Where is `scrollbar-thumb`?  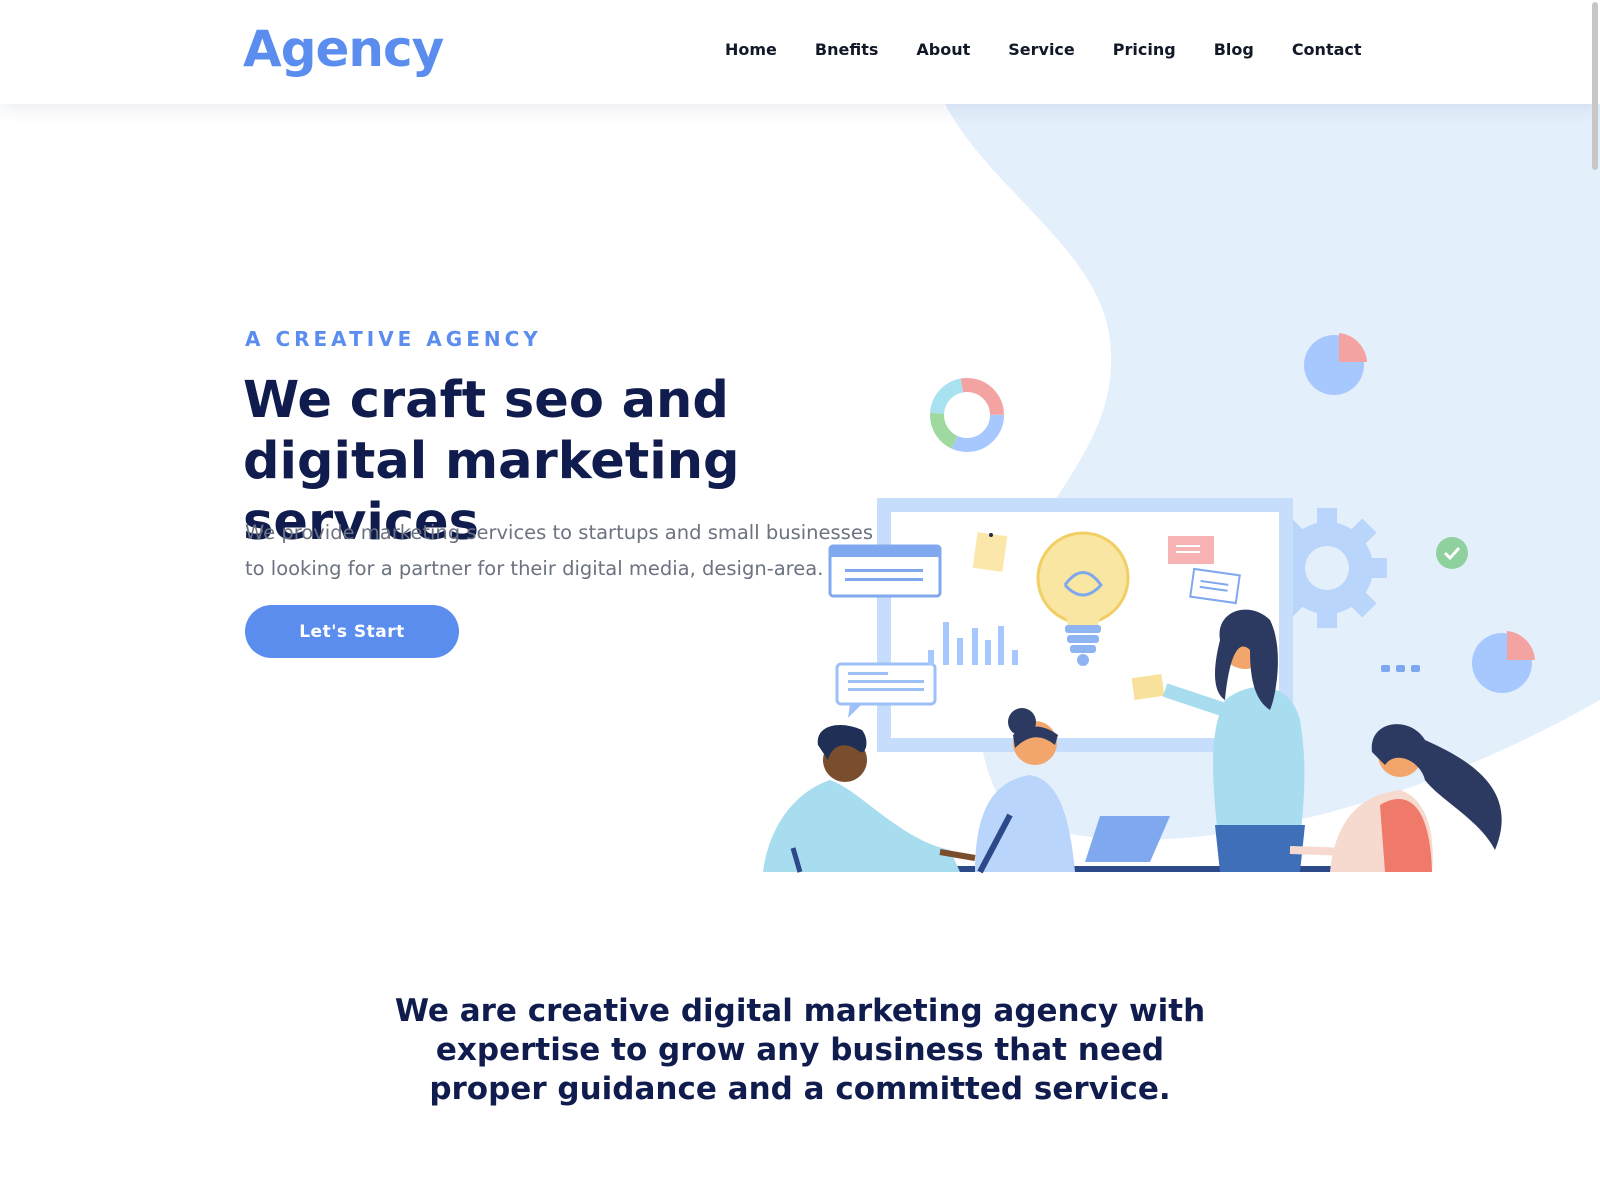
scrollbar-thumb is located at coordinates (1595, 86).